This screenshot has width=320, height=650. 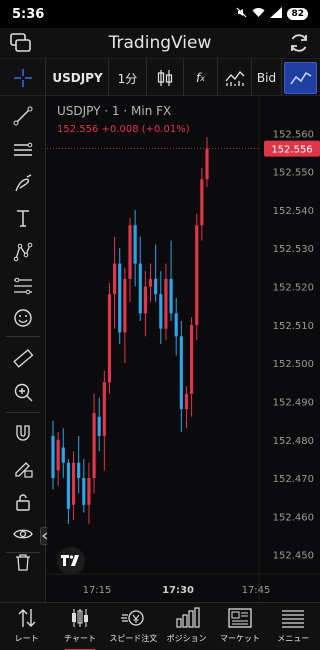 I want to click on y-tick-label: 152.470, so click(x=293, y=479).